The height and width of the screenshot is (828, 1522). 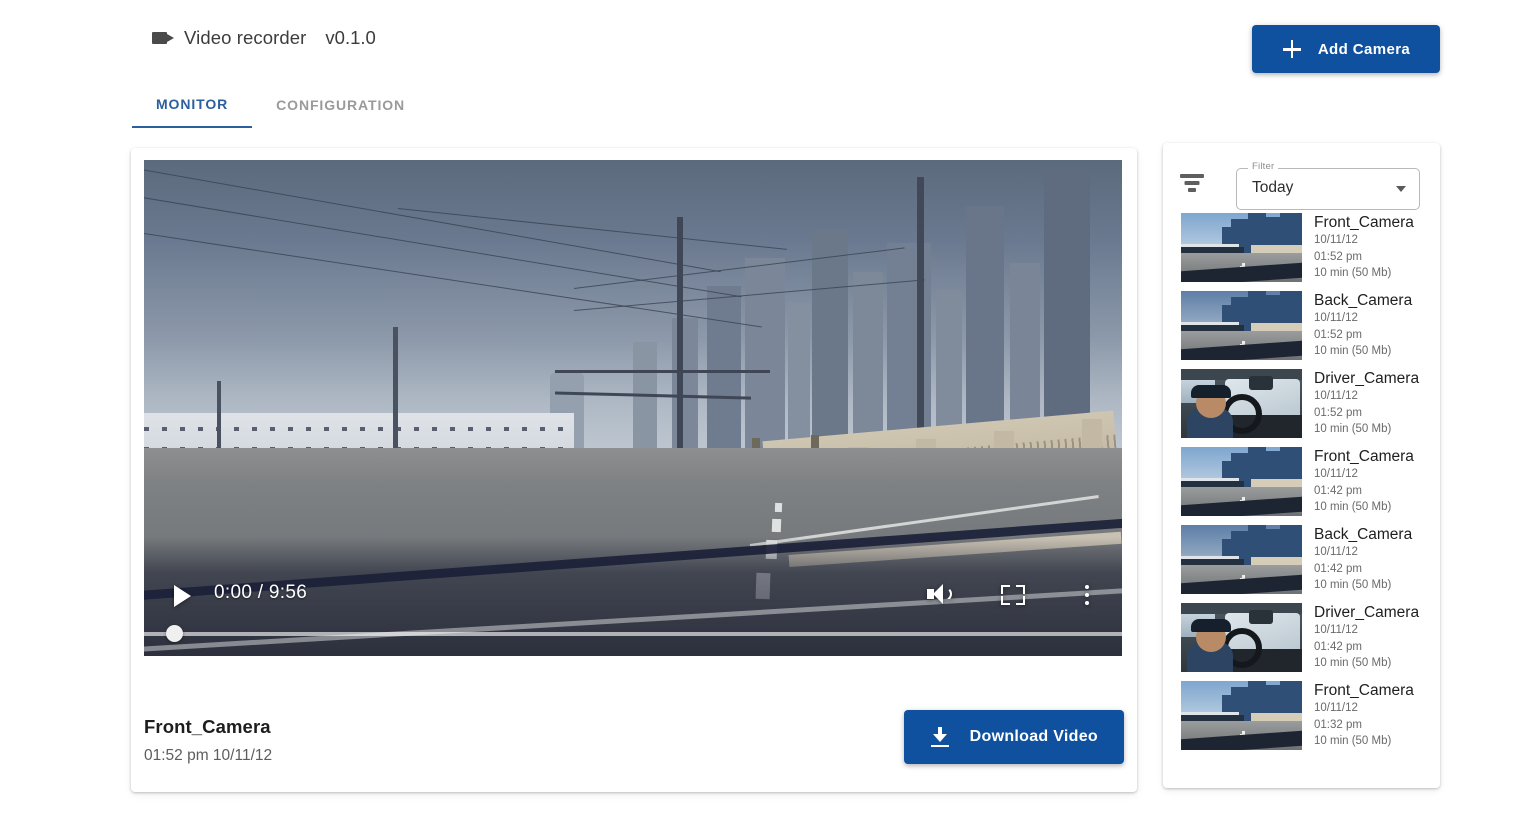 I want to click on filter-bar: Filter Today, so click(x=1301, y=185).